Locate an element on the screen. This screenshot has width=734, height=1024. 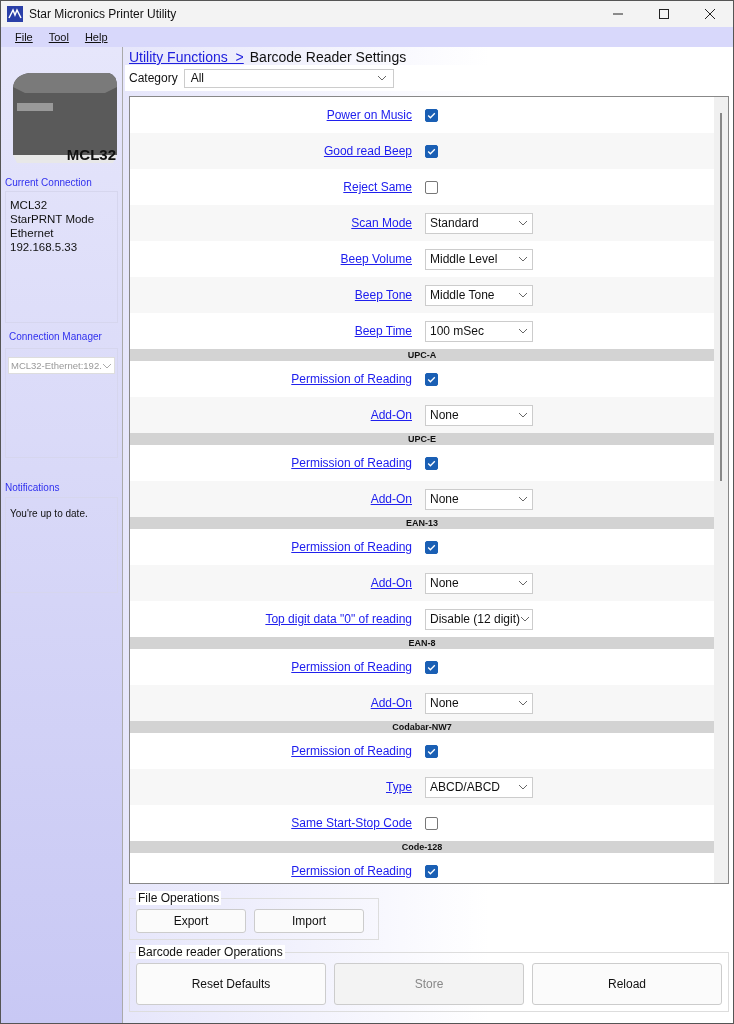
file-button: Export is located at coordinates (191, 921).